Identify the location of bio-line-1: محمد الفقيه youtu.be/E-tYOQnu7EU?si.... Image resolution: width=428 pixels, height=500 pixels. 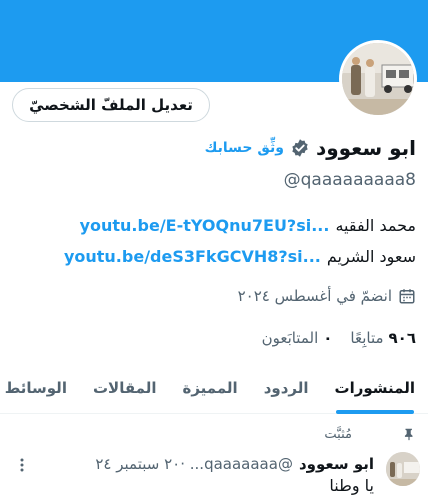
(248, 225).